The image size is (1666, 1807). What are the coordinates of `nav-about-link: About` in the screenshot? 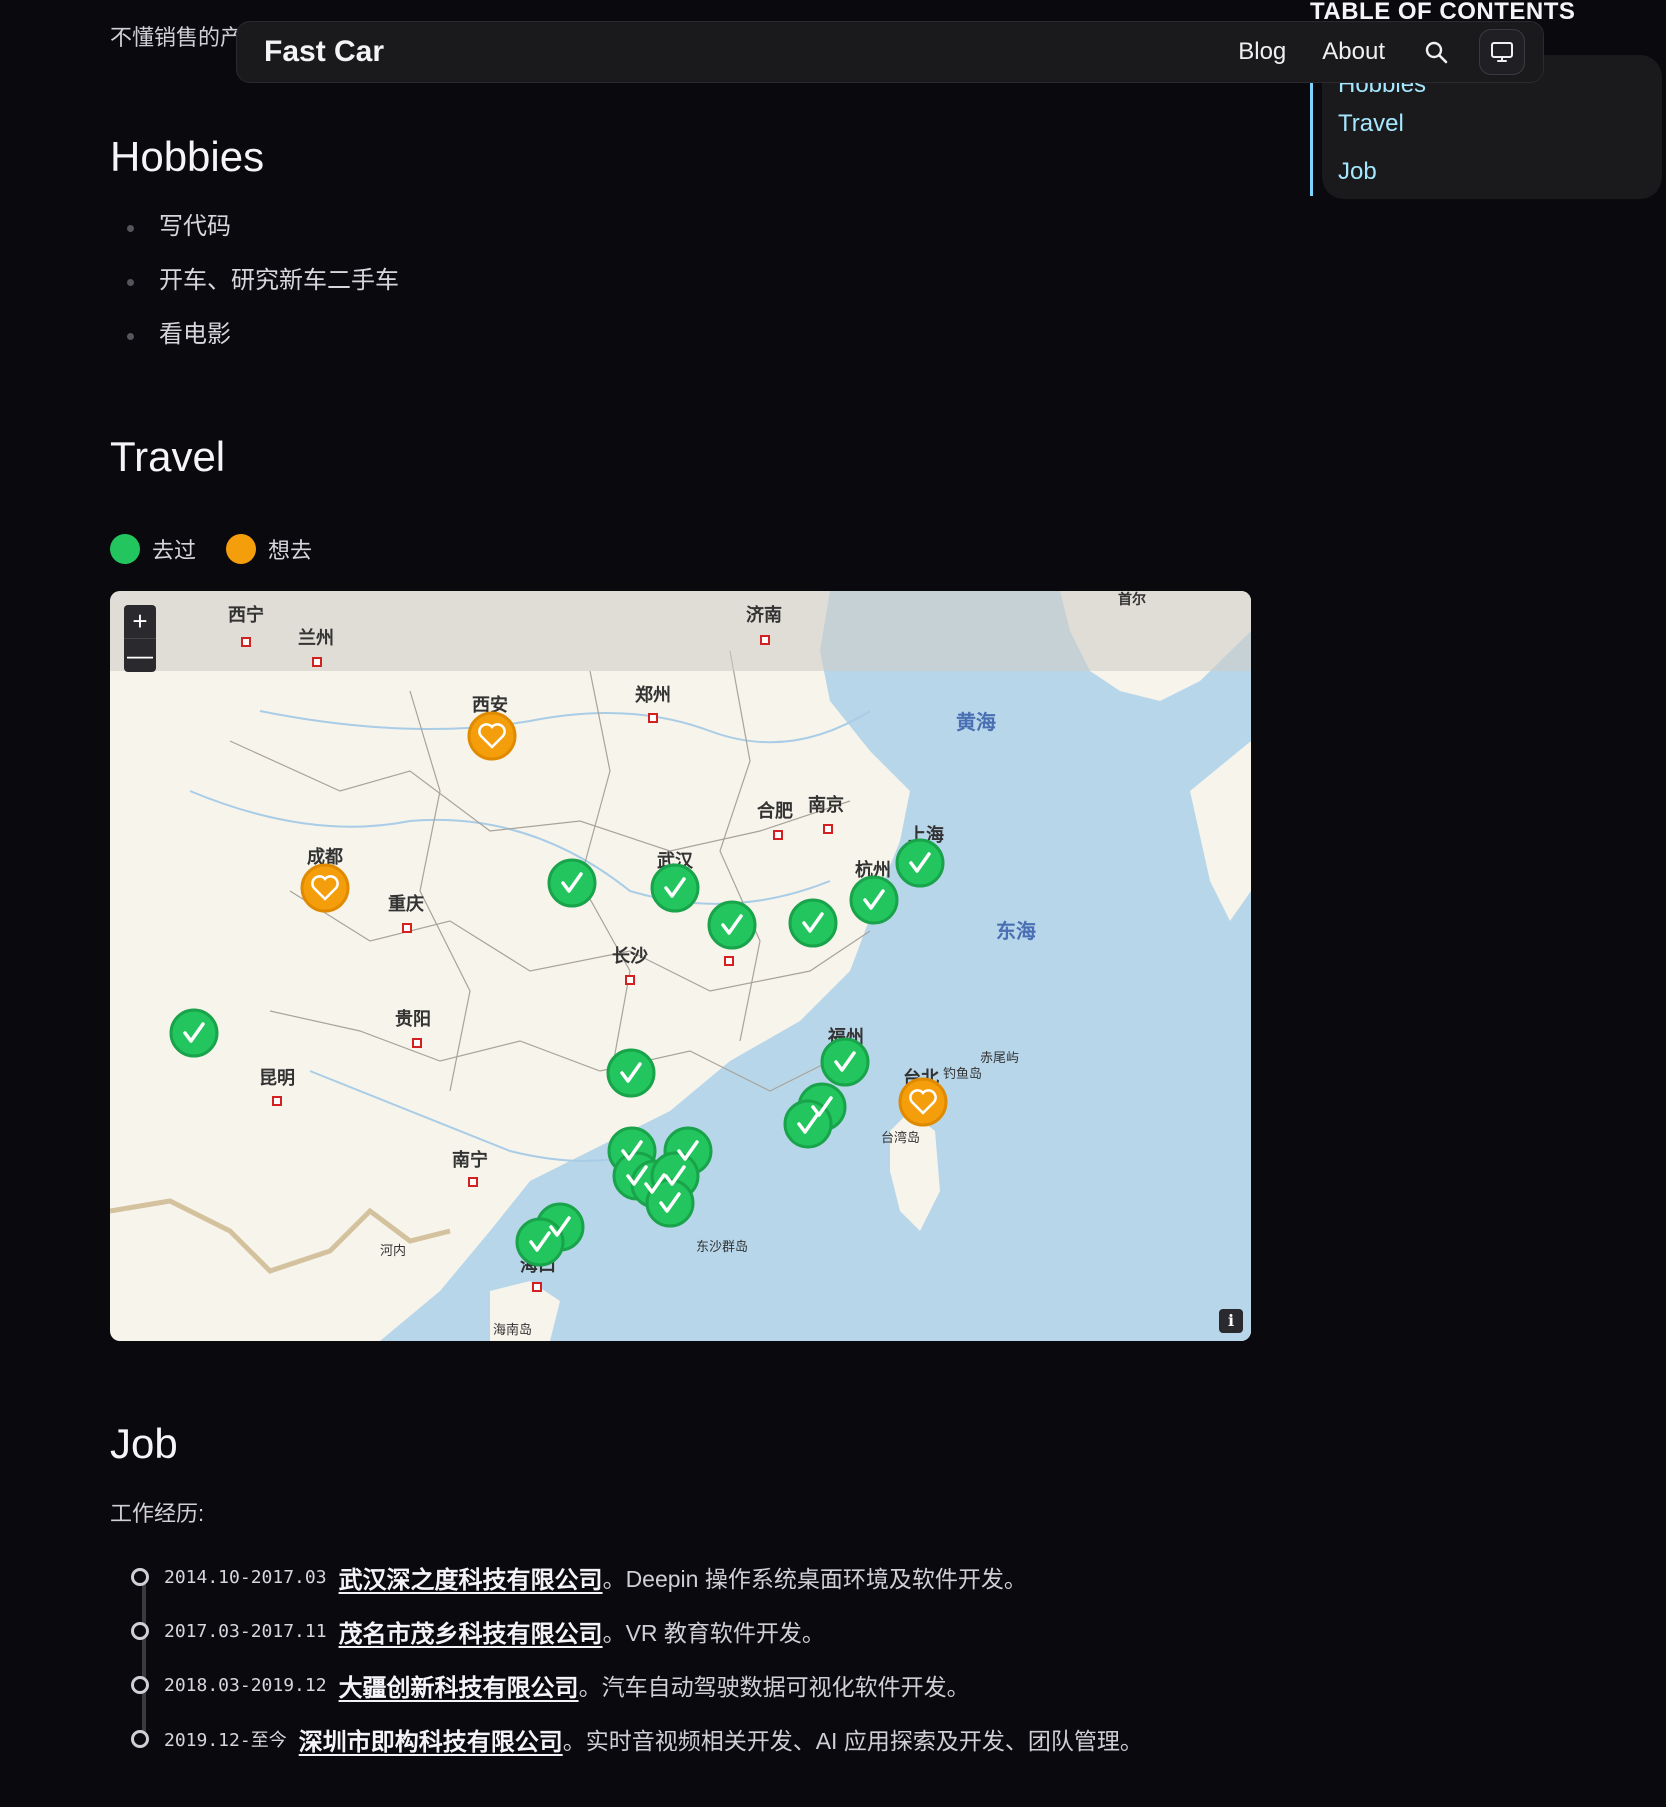 It's located at (1353, 52).